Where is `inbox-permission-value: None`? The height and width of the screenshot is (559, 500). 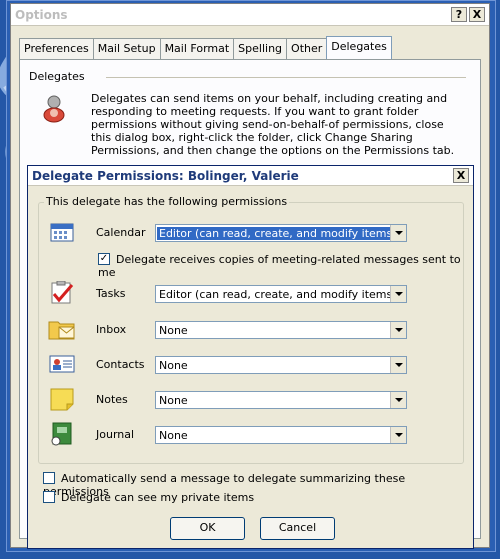
inbox-permission-value: None is located at coordinates (173, 330).